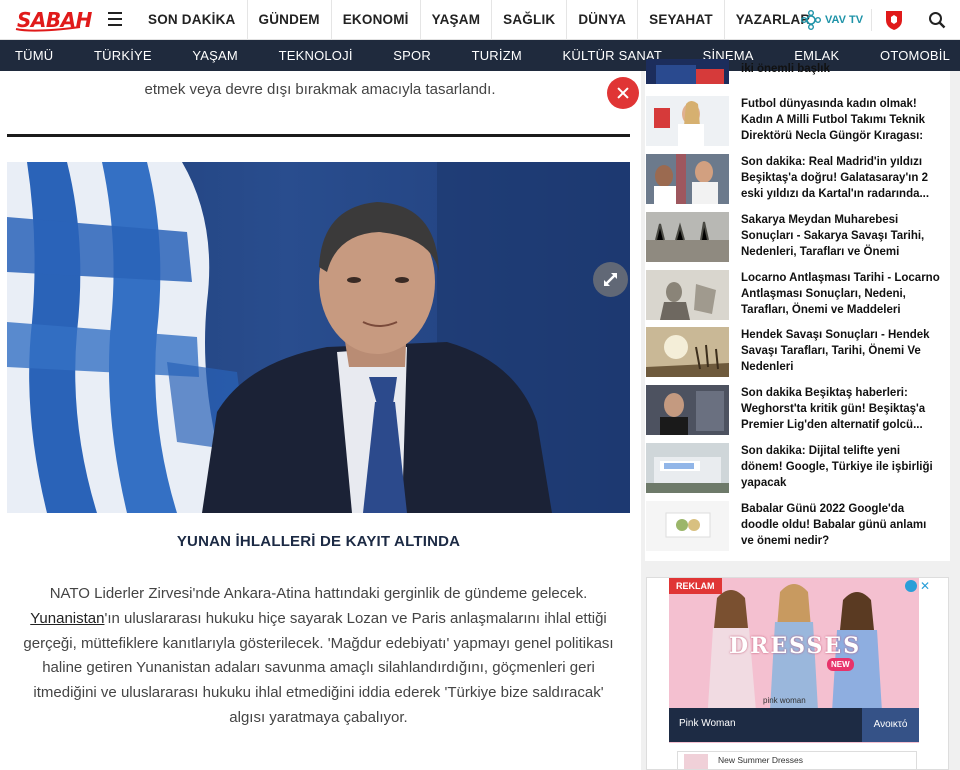 The width and height of the screenshot is (960, 770). Describe the element at coordinates (894, 20) in the screenshot. I see `tff-crest-icon` at that location.